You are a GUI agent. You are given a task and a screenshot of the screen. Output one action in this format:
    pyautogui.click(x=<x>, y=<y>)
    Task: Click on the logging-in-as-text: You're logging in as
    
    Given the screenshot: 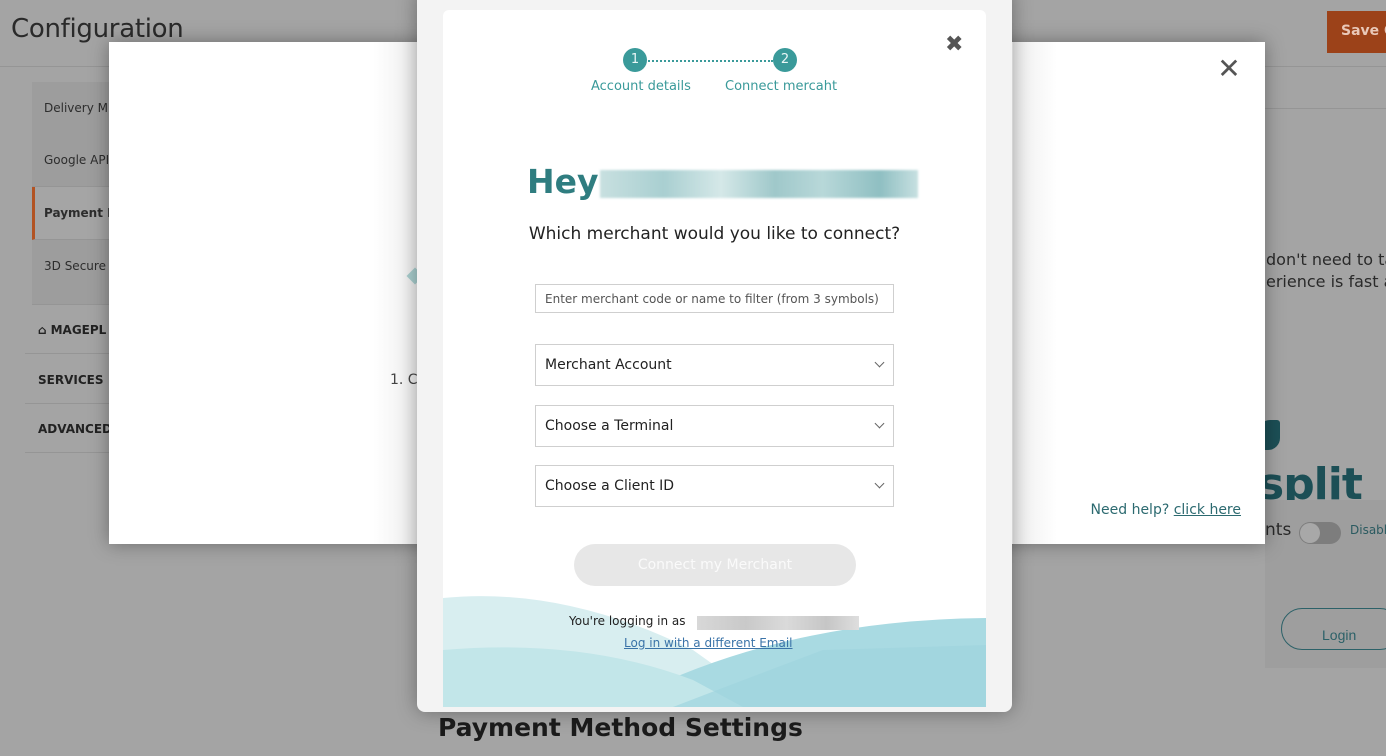 What is the action you would take?
    pyautogui.click(x=627, y=621)
    